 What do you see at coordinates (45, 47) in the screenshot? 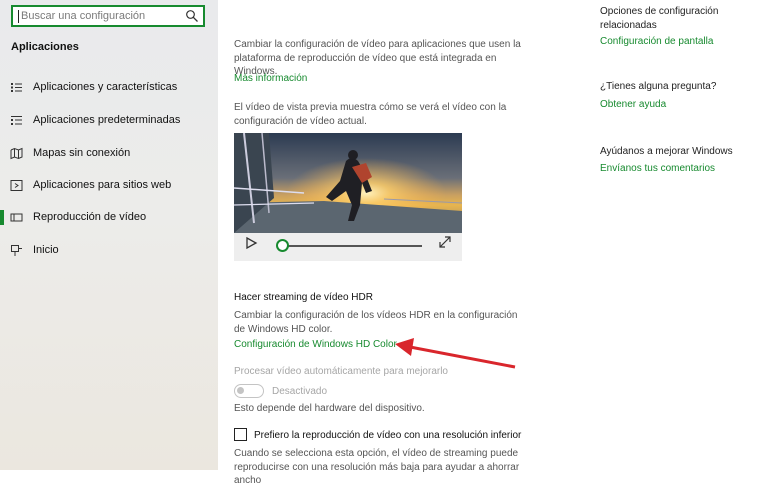
I see `sidebar-section-title: Aplicaciones` at bounding box center [45, 47].